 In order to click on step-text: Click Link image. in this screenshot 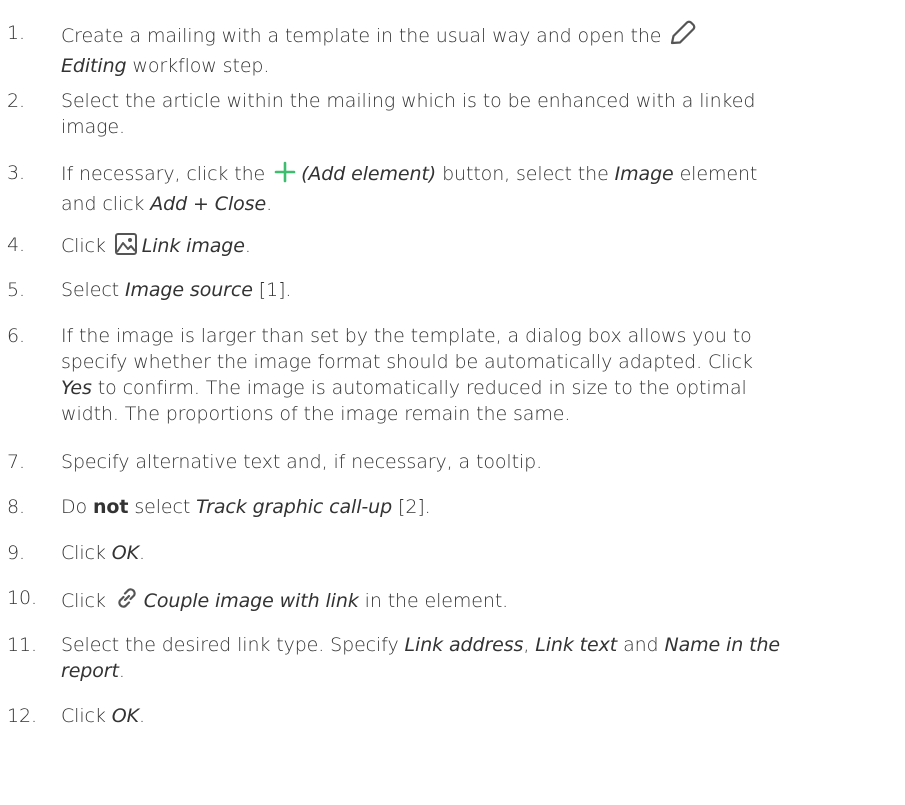, I will do `click(461, 247)`.